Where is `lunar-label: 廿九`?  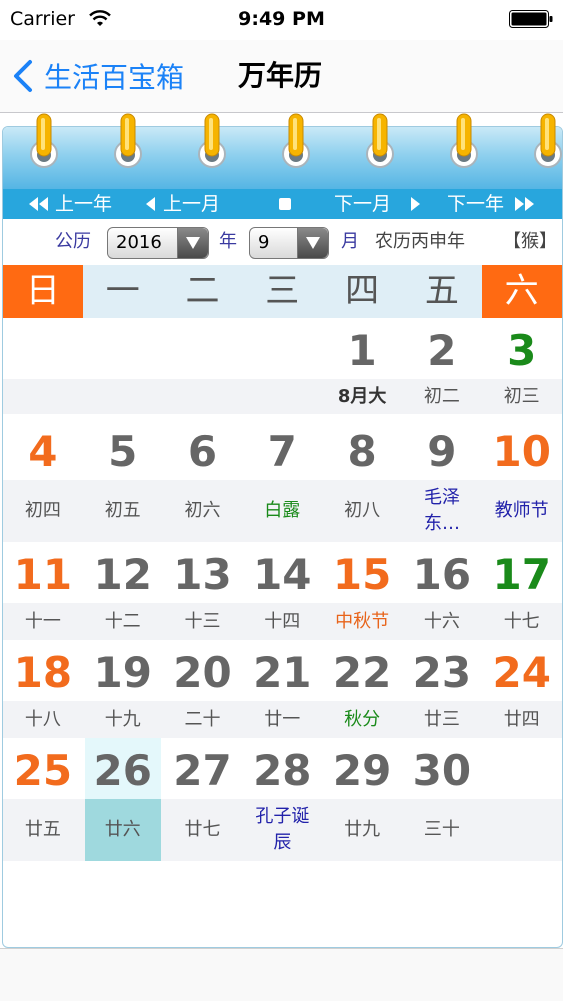
lunar-label: 廿九 is located at coordinates (362, 829).